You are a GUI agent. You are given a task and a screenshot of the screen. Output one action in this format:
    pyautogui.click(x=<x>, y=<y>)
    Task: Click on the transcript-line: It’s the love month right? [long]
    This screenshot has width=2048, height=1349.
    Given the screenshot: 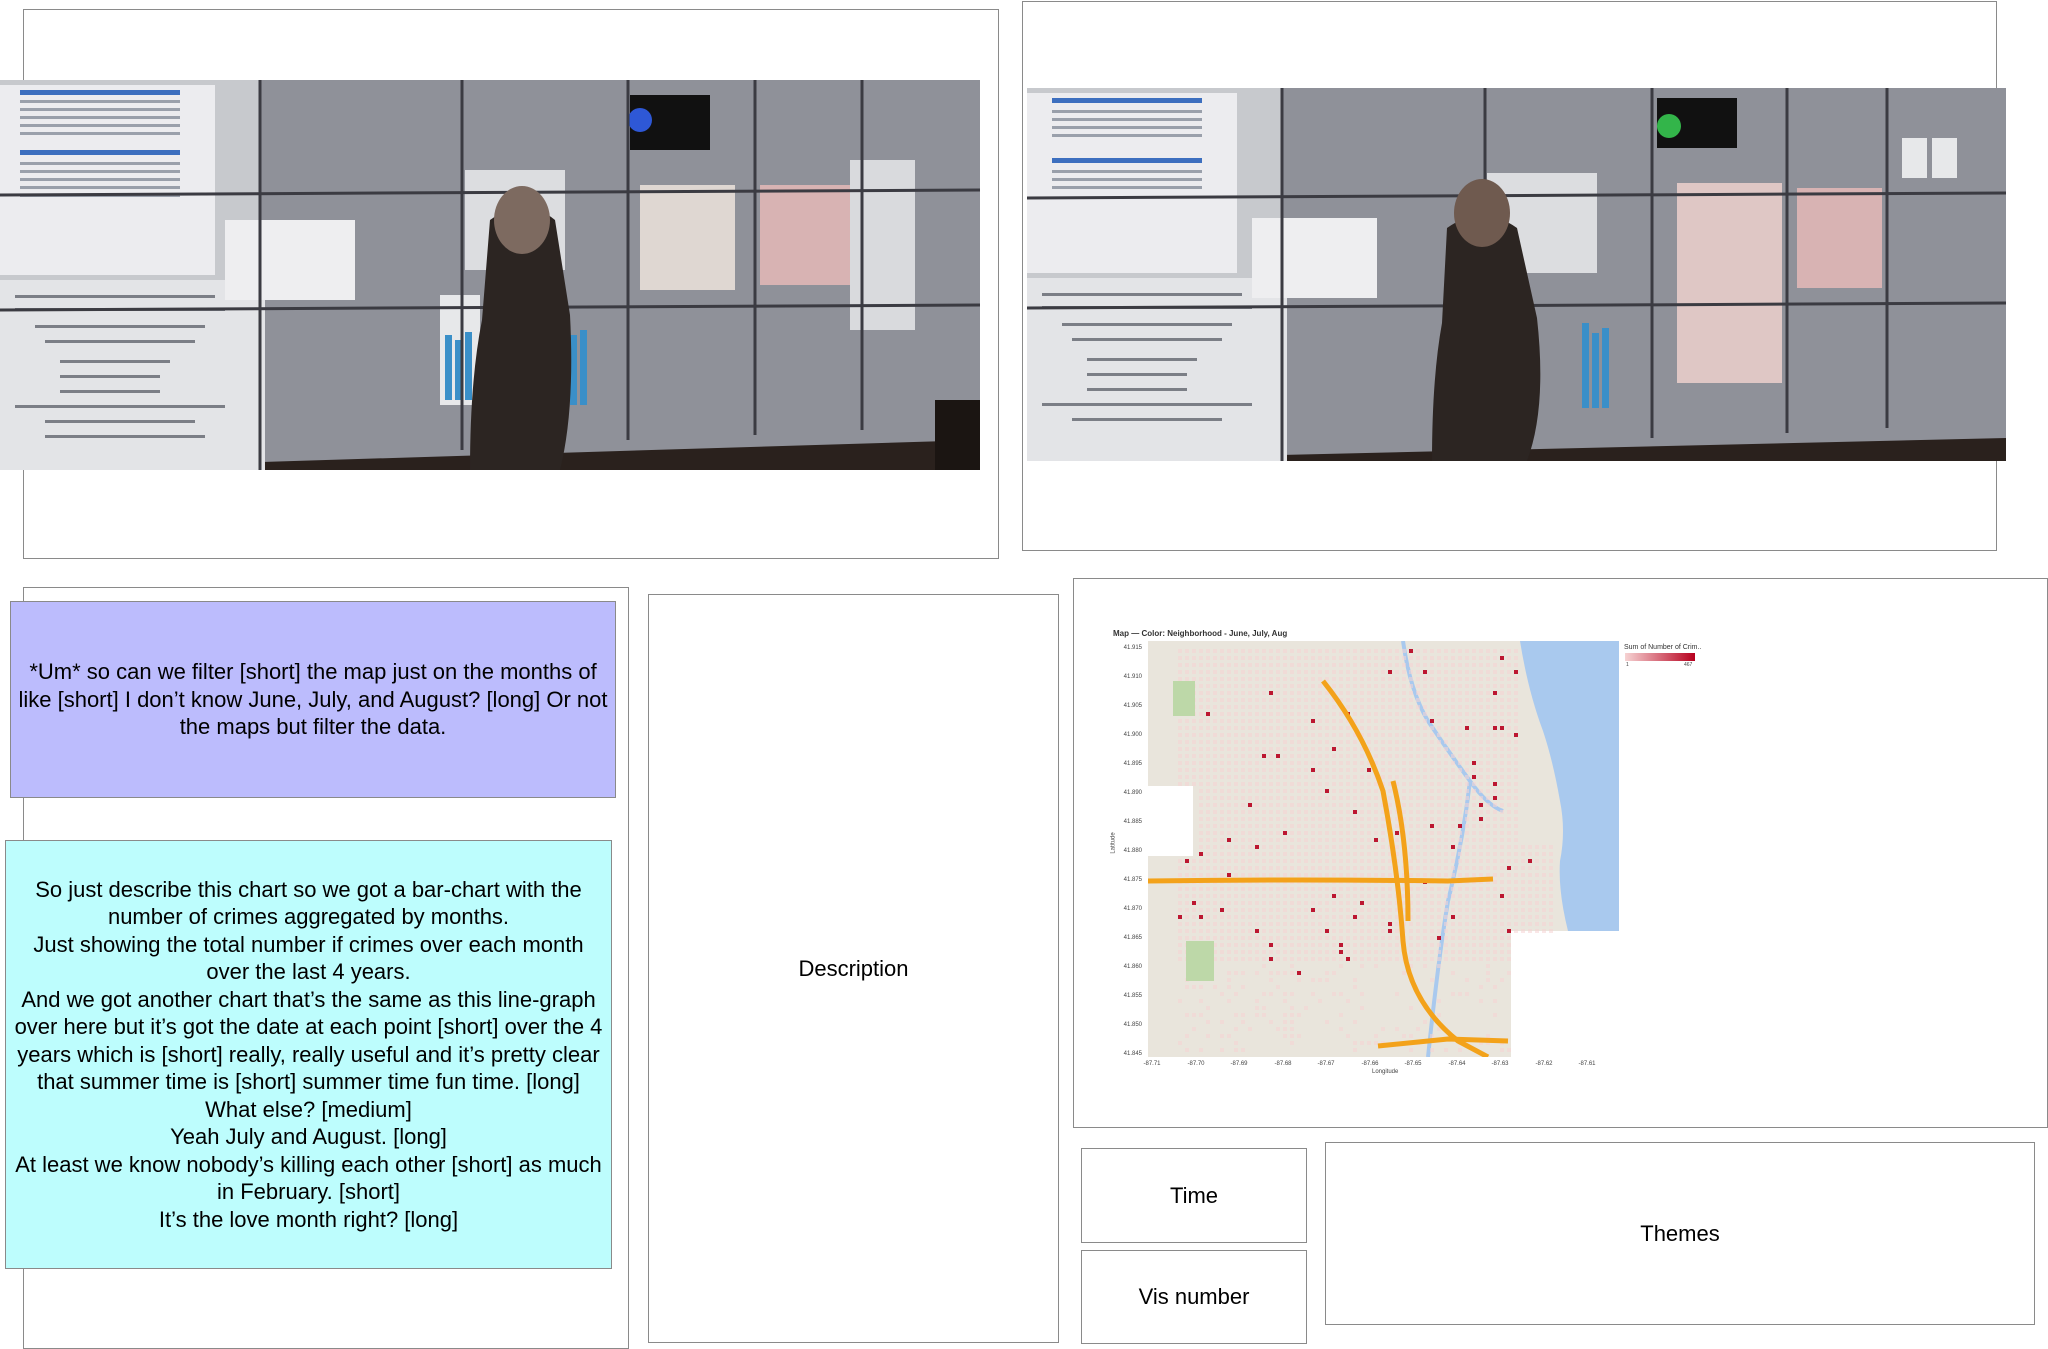 What is the action you would take?
    pyautogui.click(x=308, y=1219)
    